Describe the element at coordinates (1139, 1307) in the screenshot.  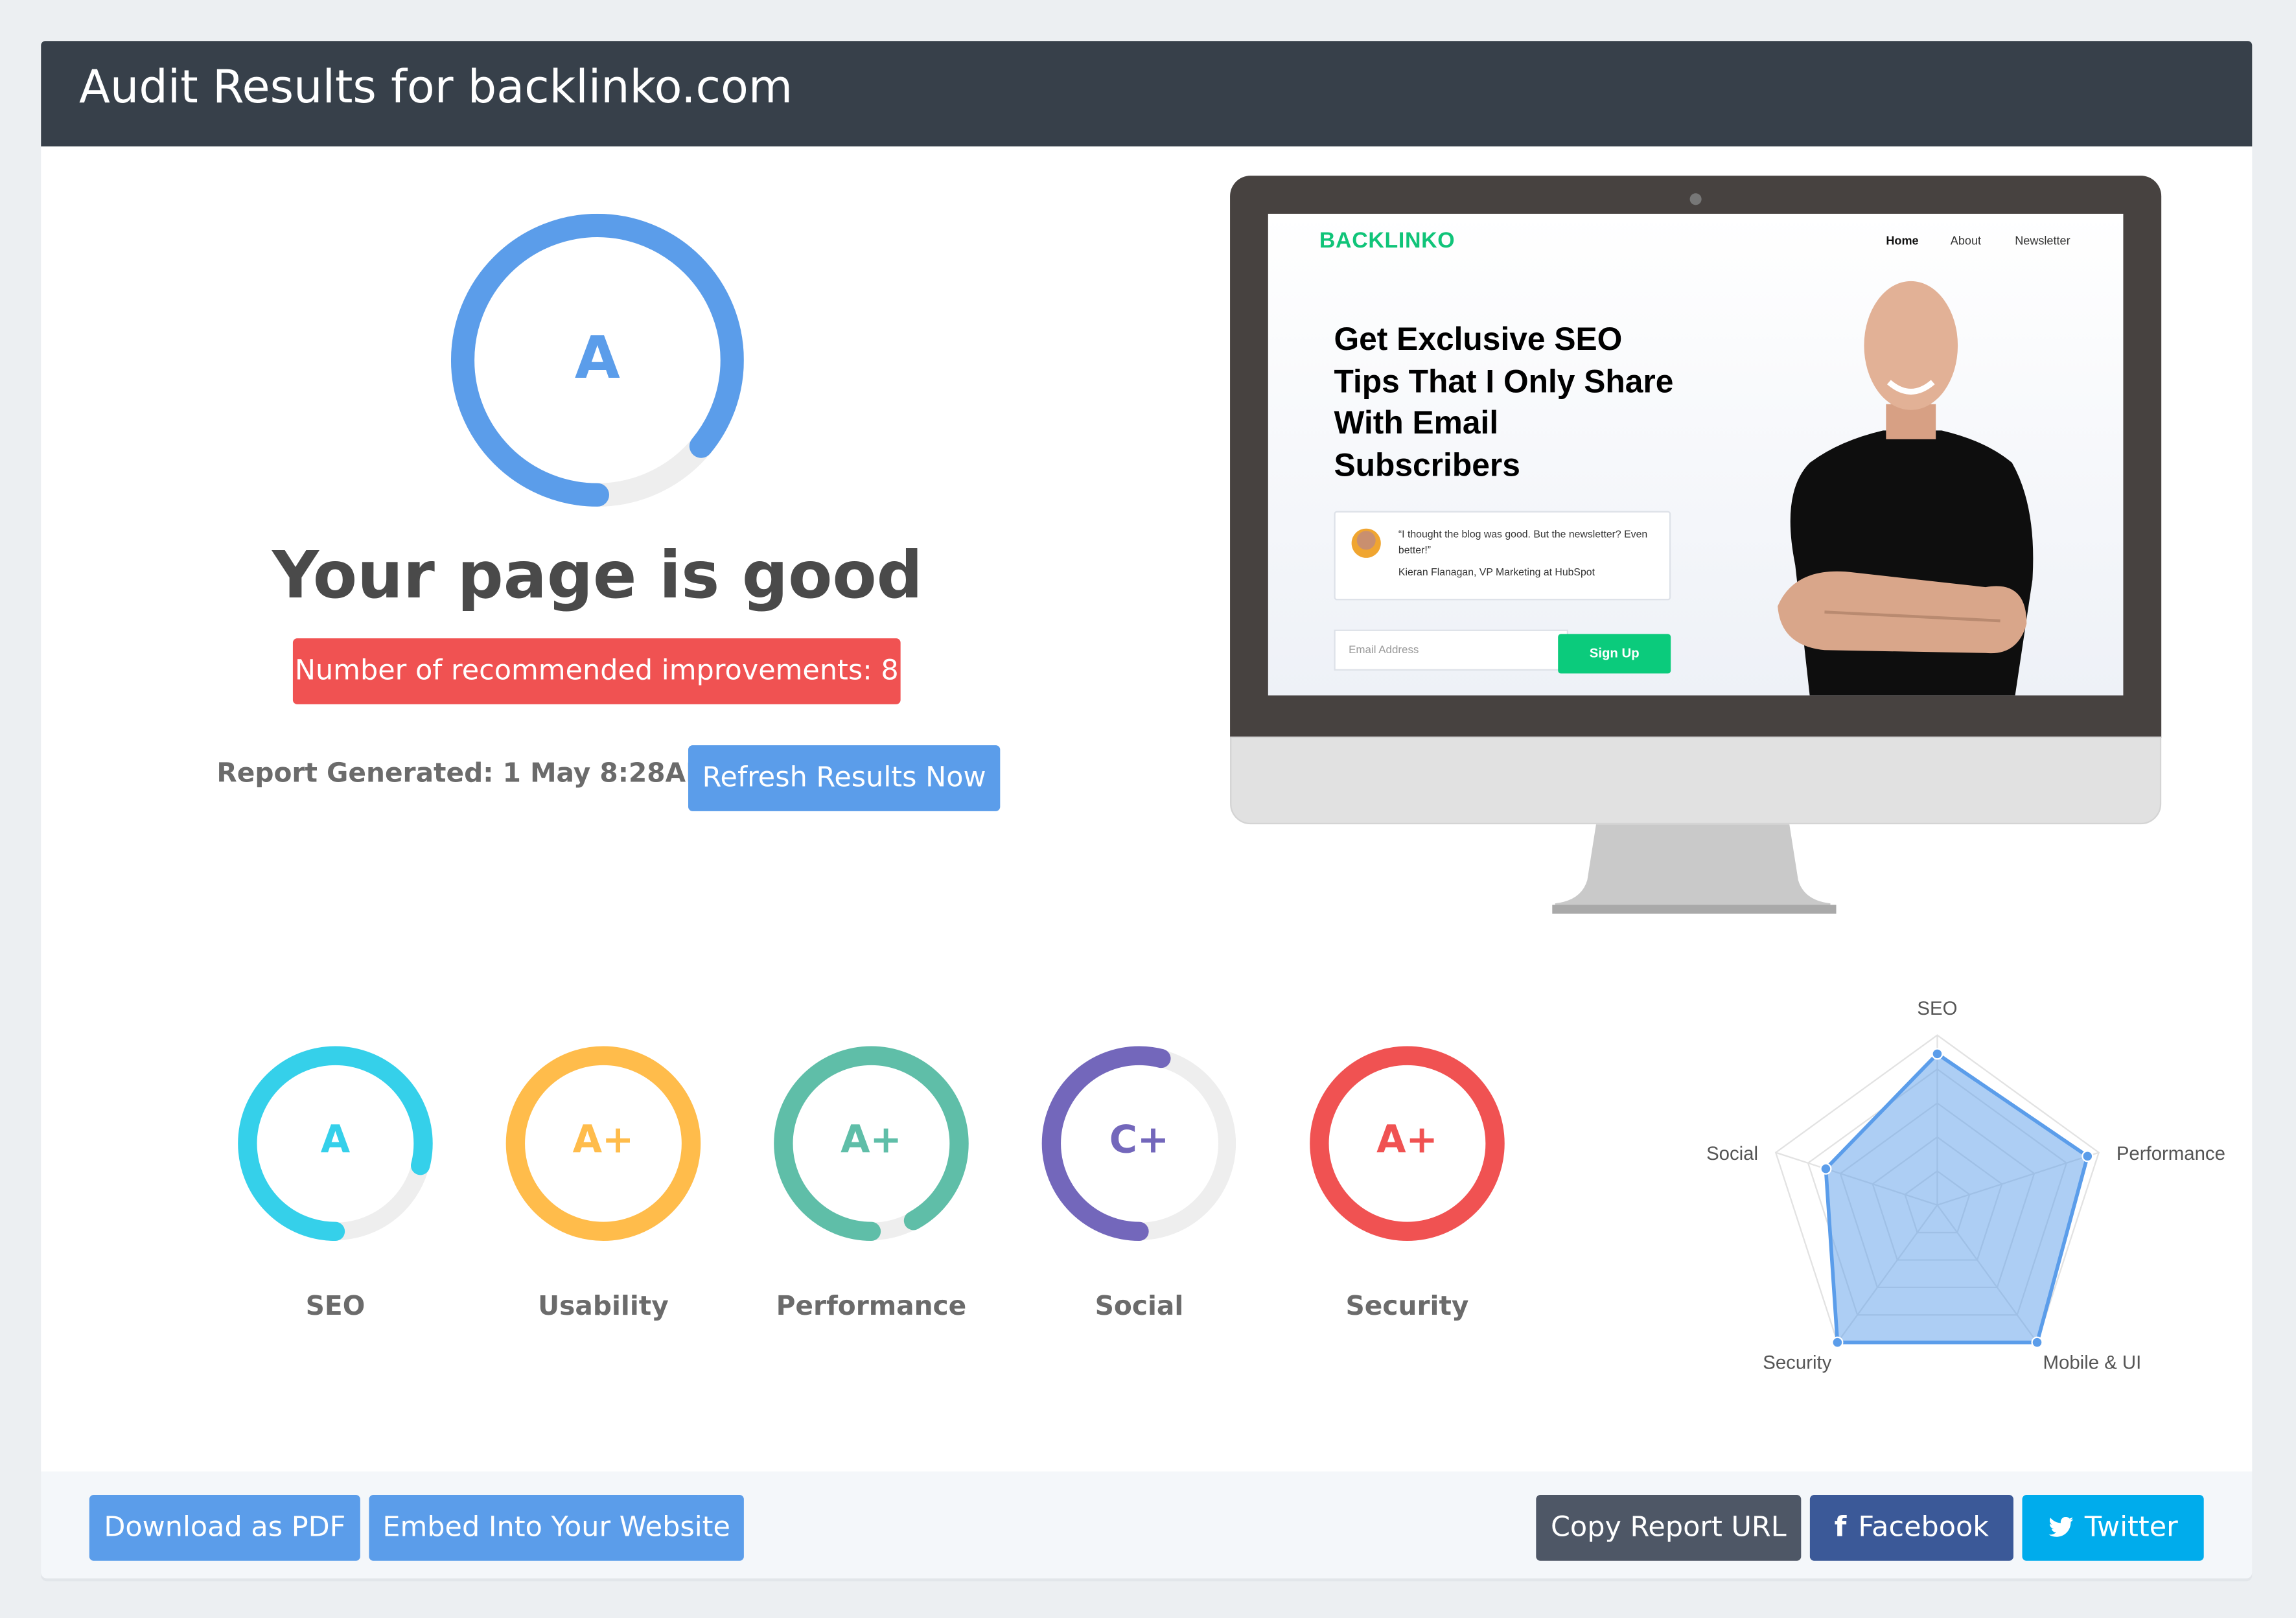
I see `gauge-label: Social` at that location.